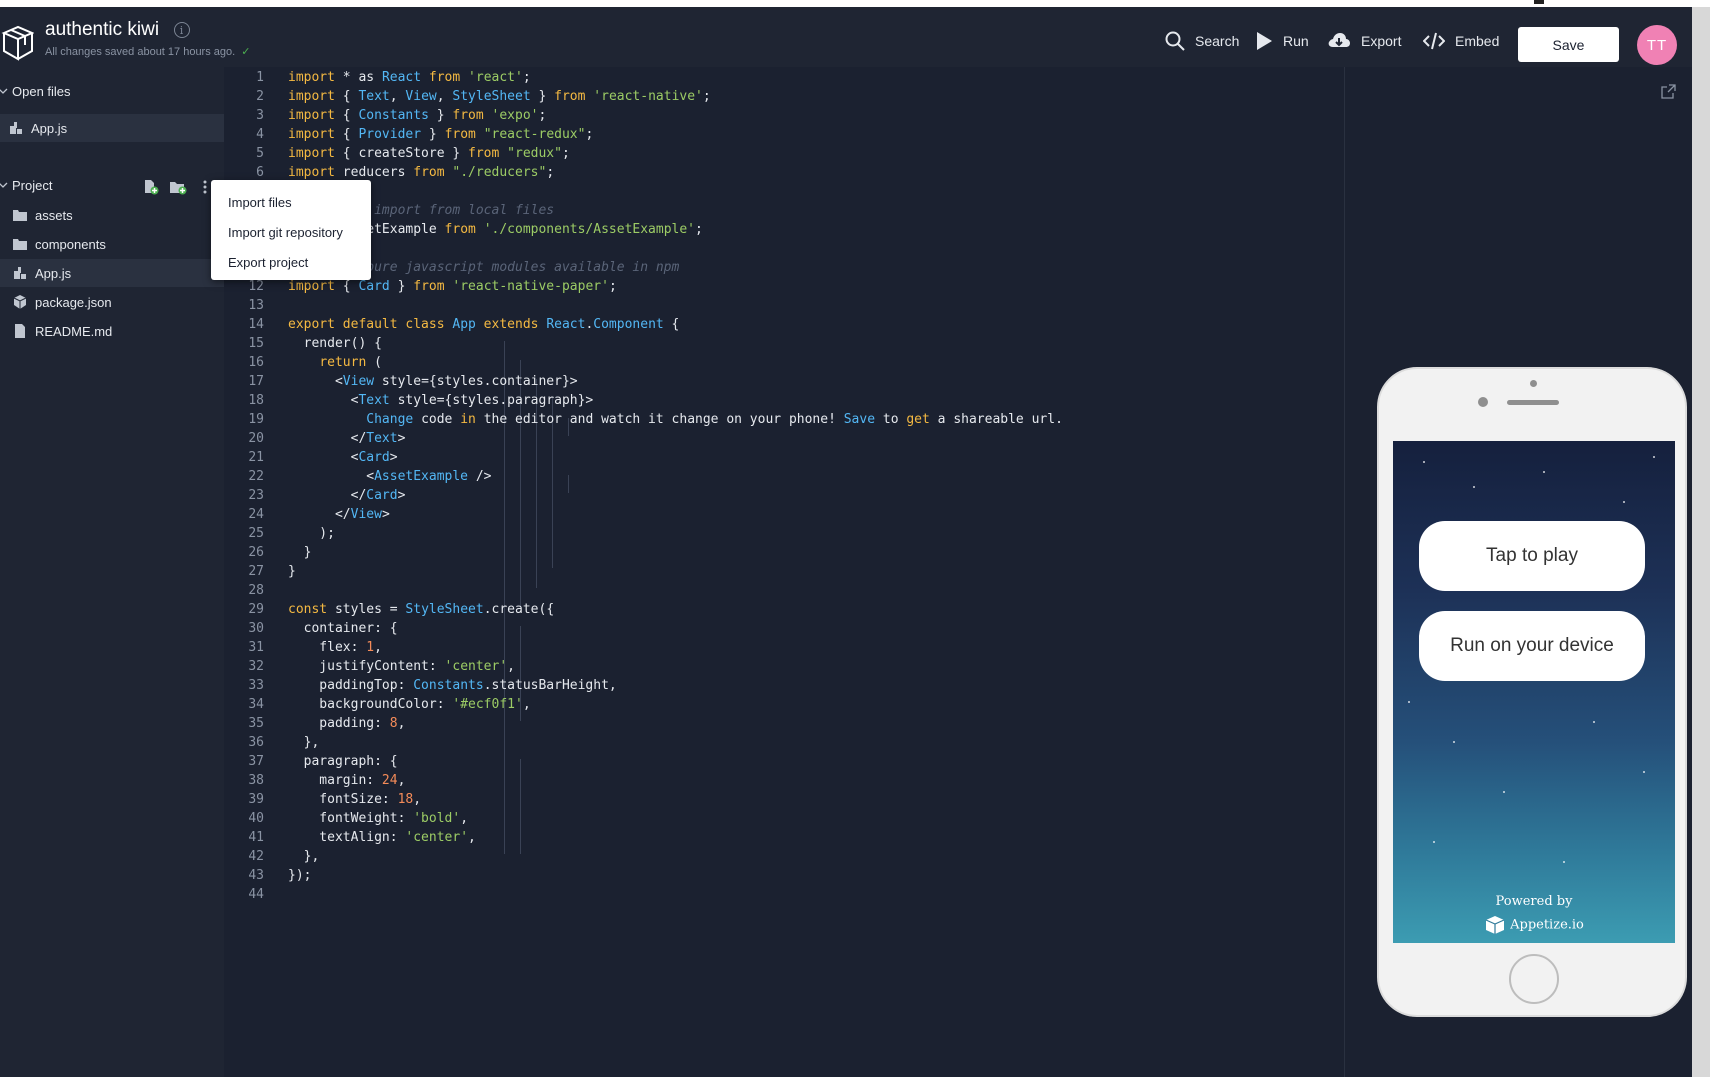 The height and width of the screenshot is (1077, 1710). I want to click on code-line: 32 justifyContent: 'center',, so click(784, 666).